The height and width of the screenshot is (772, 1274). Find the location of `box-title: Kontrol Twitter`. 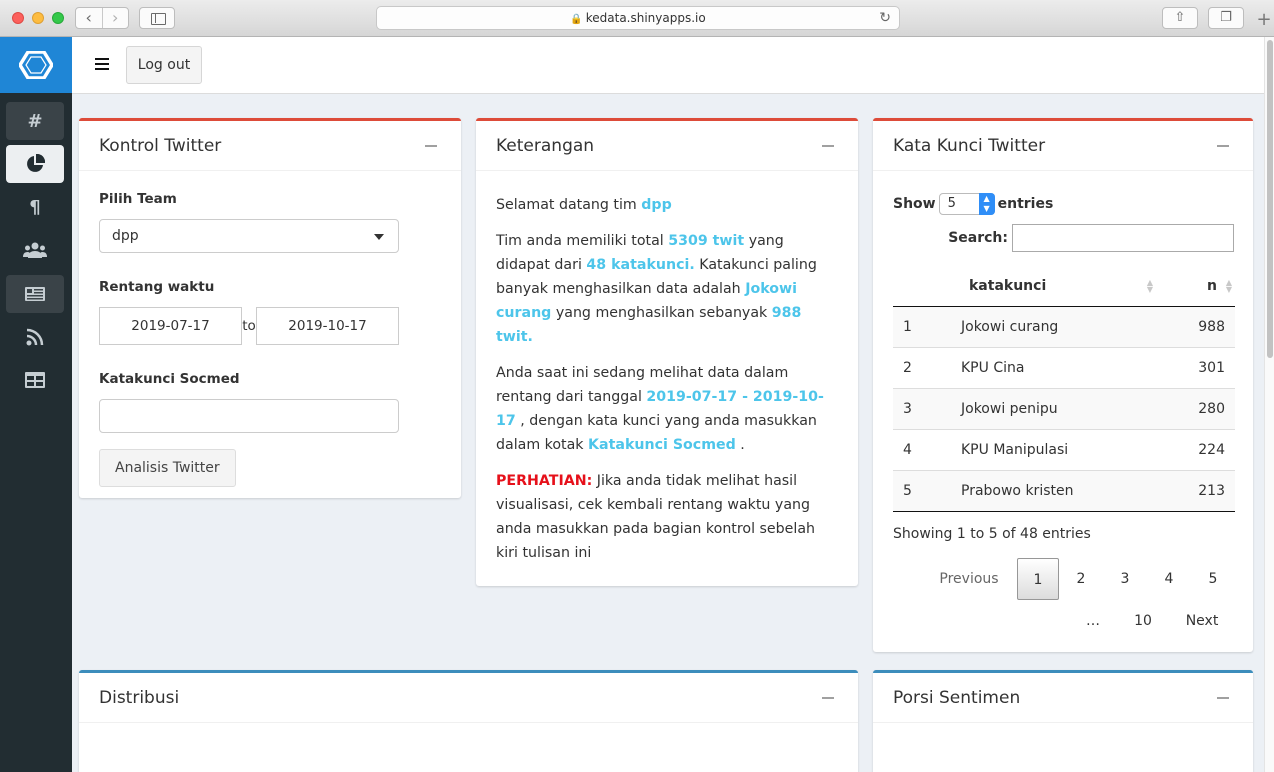

box-title: Kontrol Twitter is located at coordinates (160, 146).